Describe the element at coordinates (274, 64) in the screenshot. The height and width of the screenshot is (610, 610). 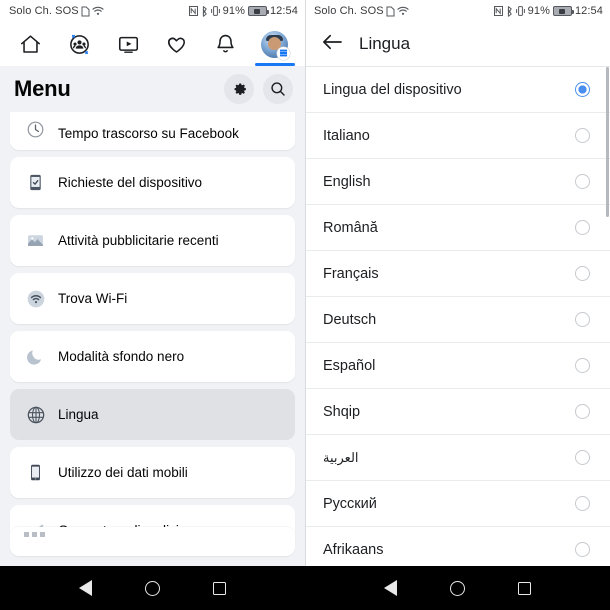
I see `active-tab-underline` at that location.